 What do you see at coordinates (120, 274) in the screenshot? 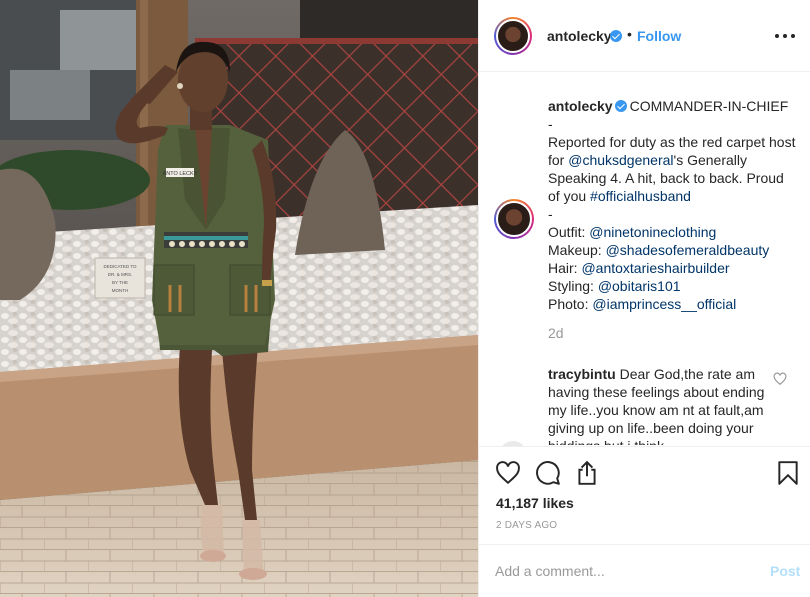
I see `plaque-line-2: DR. & MRS.` at bounding box center [120, 274].